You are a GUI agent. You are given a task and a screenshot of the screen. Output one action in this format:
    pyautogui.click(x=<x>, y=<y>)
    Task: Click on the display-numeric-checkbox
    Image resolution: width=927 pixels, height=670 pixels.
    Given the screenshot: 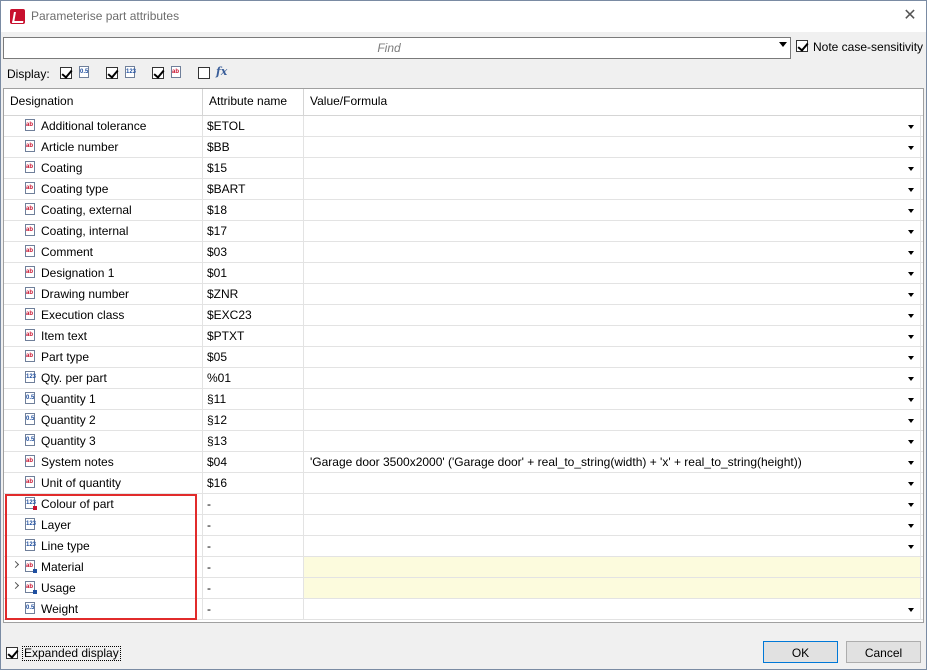 What is the action you would take?
    pyautogui.click(x=66, y=73)
    